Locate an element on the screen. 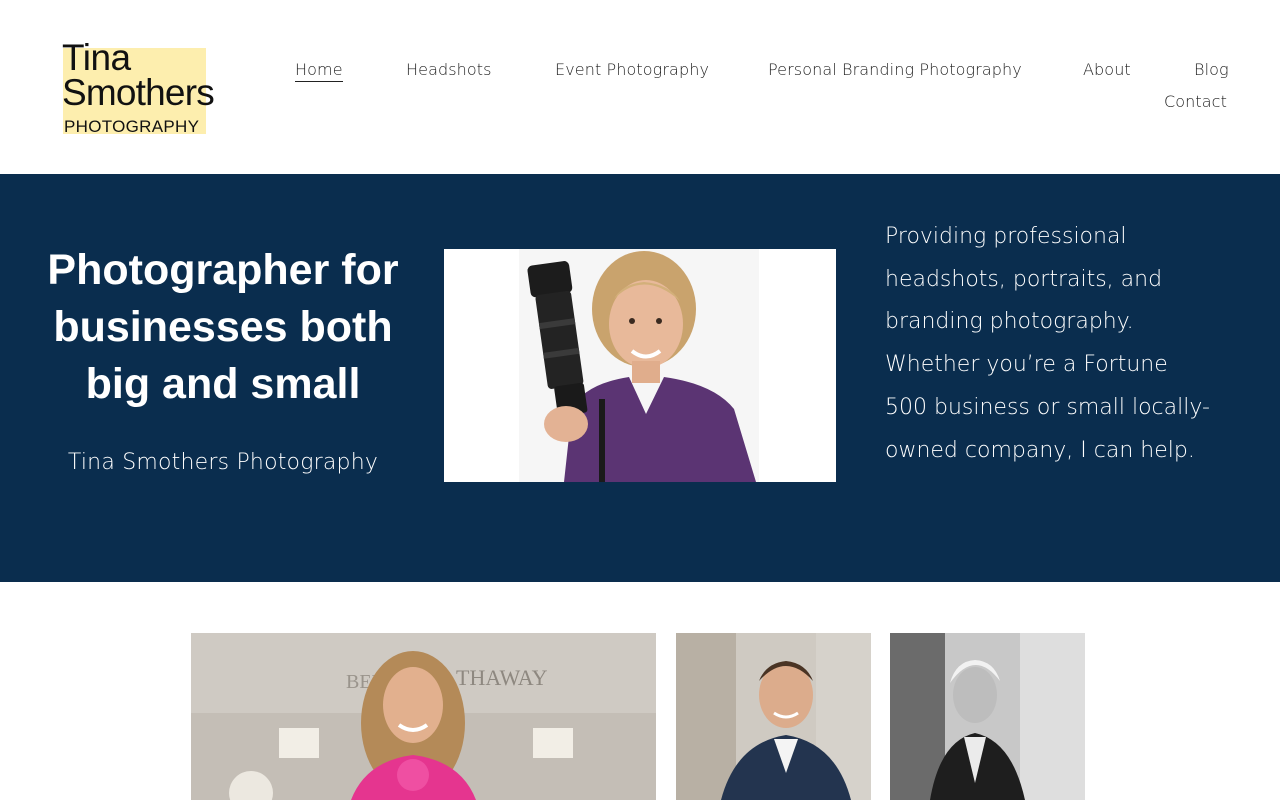 The height and width of the screenshot is (800, 1280). logo-text-last-name: Smothers is located at coordinates (138, 92).